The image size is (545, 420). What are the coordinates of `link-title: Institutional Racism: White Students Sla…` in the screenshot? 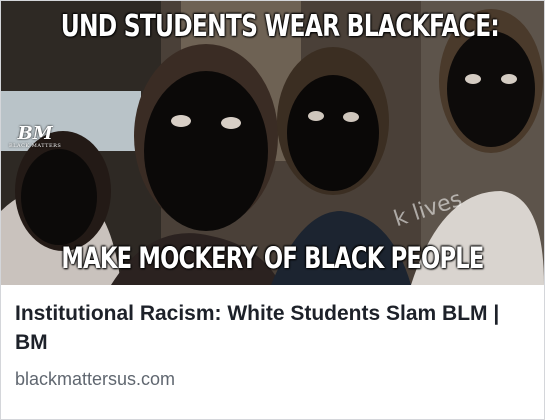 It's located at (272, 328).